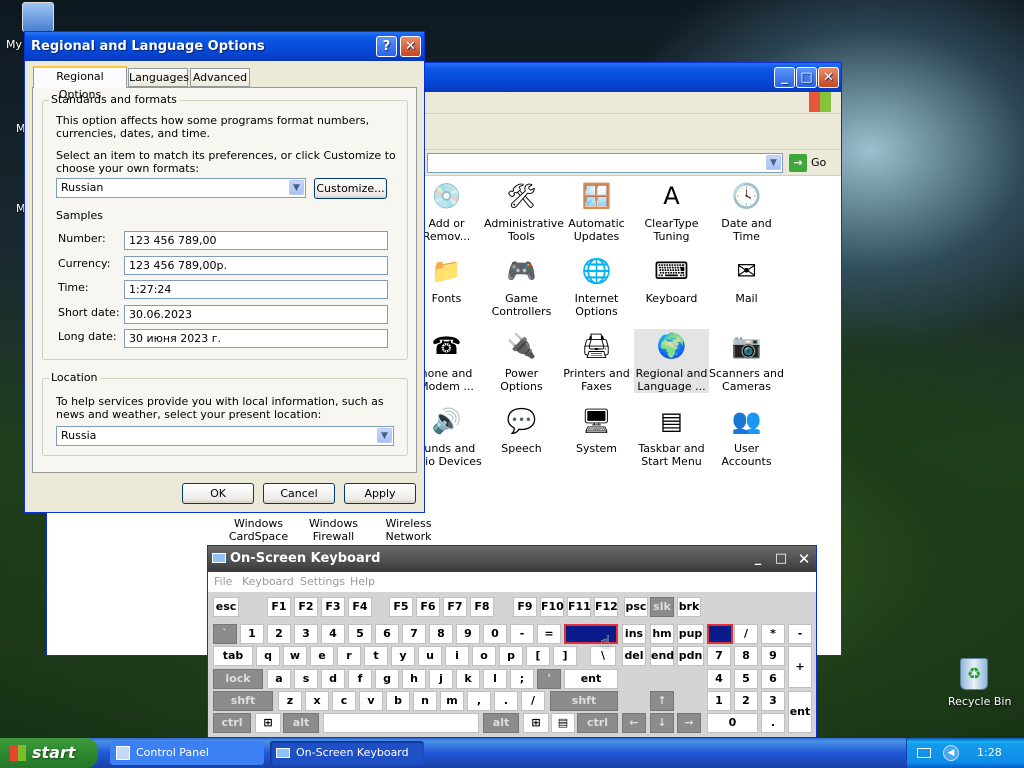  Describe the element at coordinates (522, 634) in the screenshot. I see `osk-key: -` at that location.